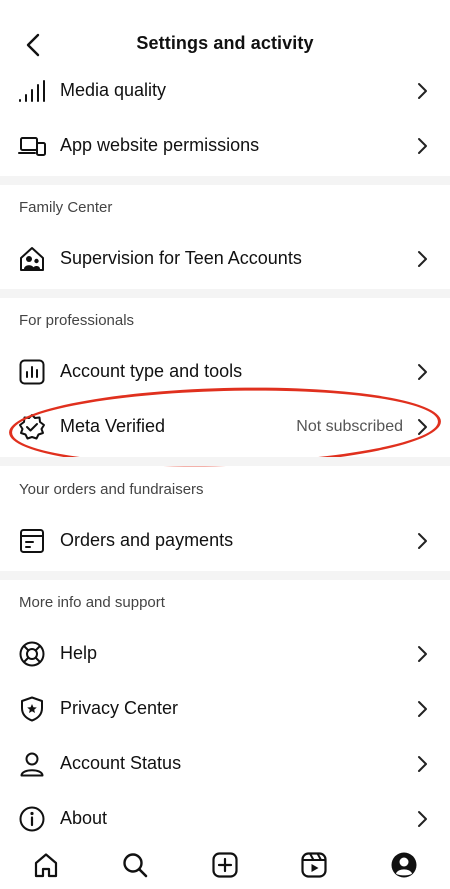 The image size is (450, 889). I want to click on row-label: Privacy Center, so click(119, 708).